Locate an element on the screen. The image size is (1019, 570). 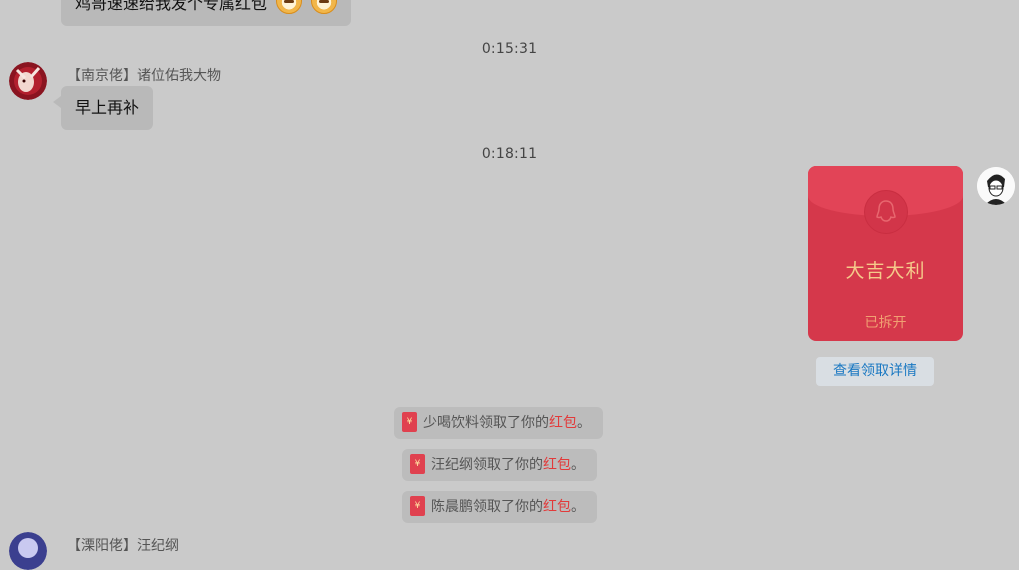
penguin-icon is located at coordinates (886, 212).